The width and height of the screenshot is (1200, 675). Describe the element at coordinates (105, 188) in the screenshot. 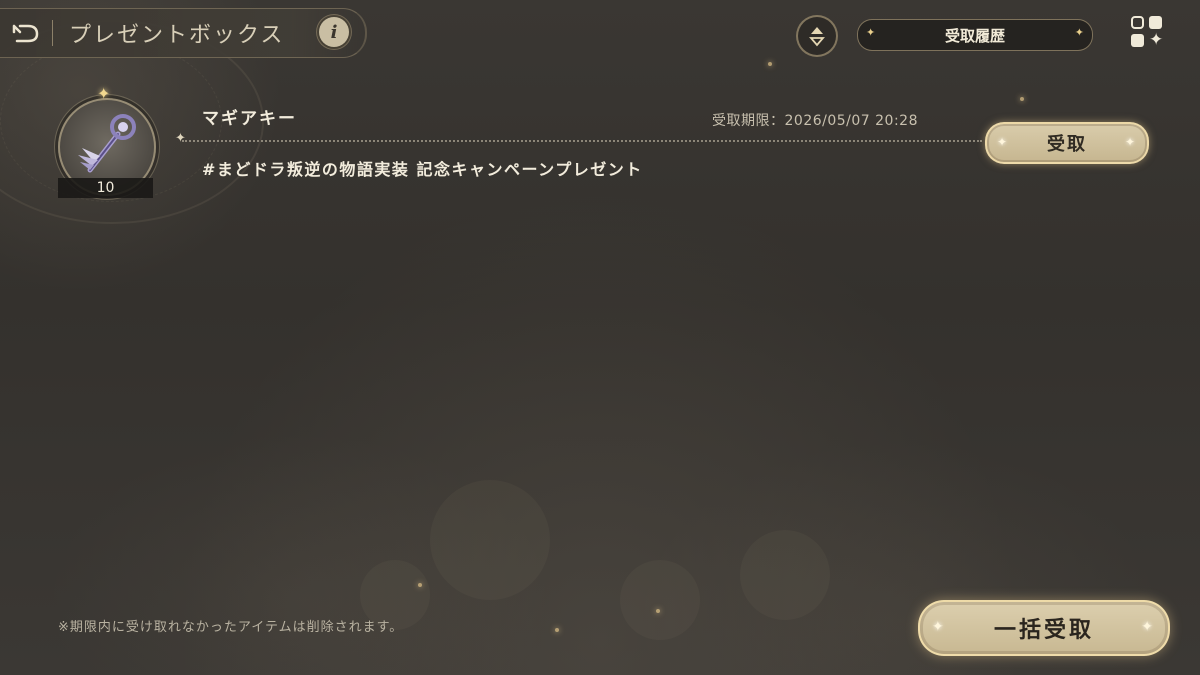

I see `item-count: 10` at that location.